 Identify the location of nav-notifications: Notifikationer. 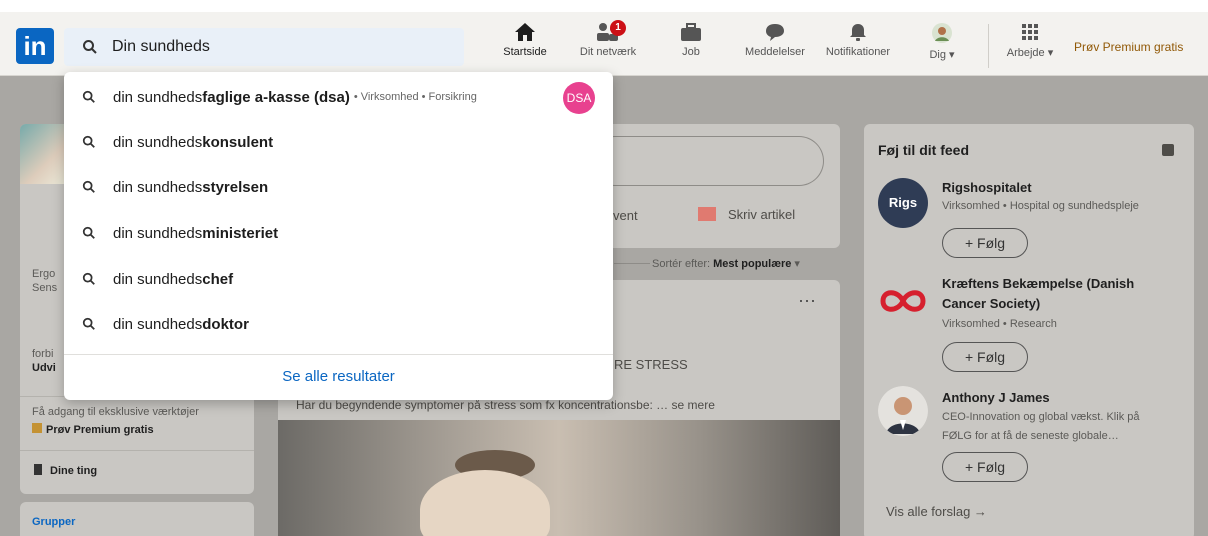
(858, 46).